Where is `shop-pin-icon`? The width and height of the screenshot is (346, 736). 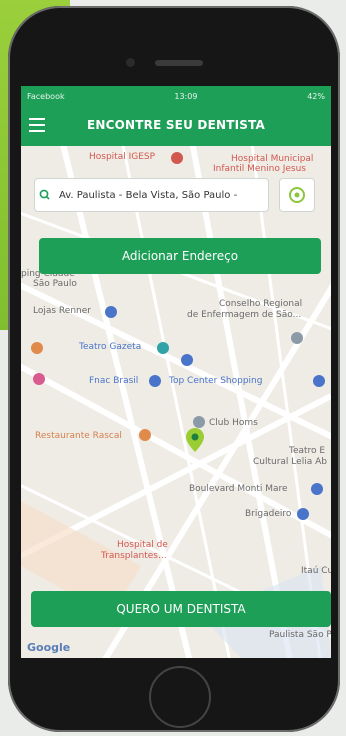 shop-pin-icon is located at coordinates (111, 312).